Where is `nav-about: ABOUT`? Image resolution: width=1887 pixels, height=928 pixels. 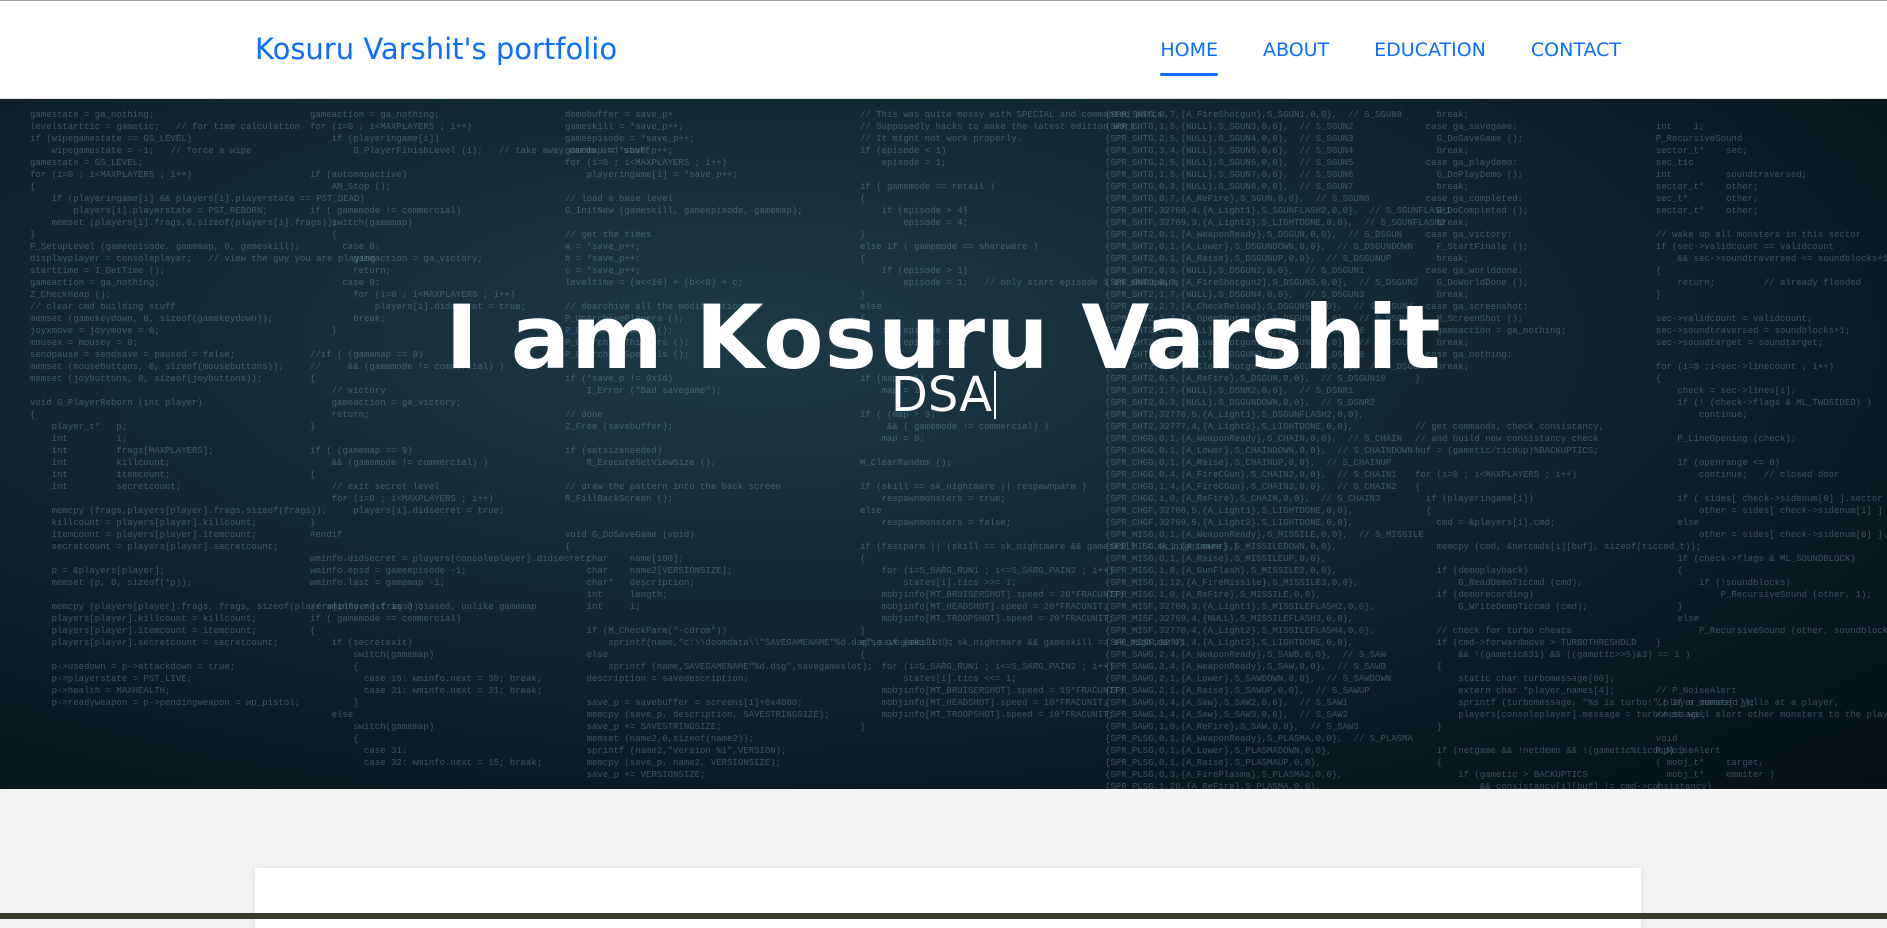 nav-about: ABOUT is located at coordinates (1296, 59).